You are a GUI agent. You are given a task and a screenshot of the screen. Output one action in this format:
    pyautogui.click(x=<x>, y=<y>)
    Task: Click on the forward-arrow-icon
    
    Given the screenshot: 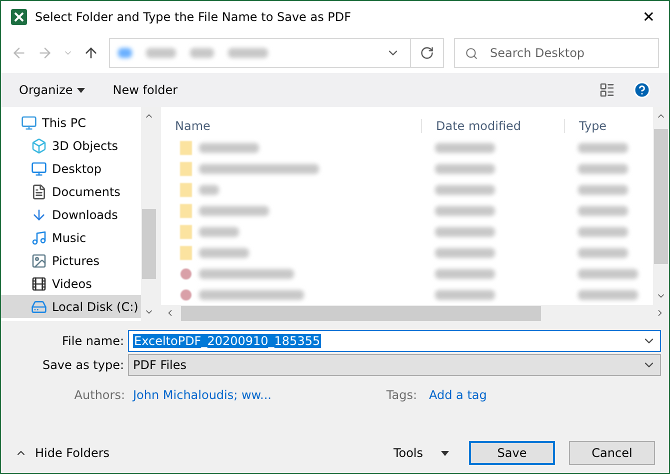 What is the action you would take?
    pyautogui.click(x=45, y=53)
    